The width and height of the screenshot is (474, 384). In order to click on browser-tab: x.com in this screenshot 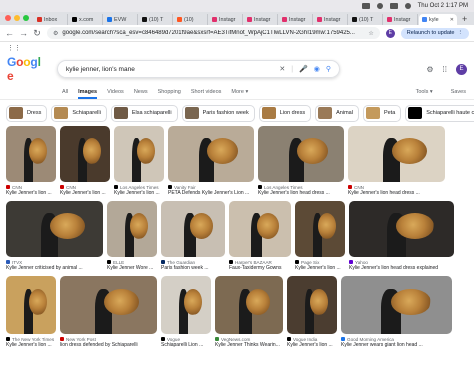, I will do `click(86, 19)`.